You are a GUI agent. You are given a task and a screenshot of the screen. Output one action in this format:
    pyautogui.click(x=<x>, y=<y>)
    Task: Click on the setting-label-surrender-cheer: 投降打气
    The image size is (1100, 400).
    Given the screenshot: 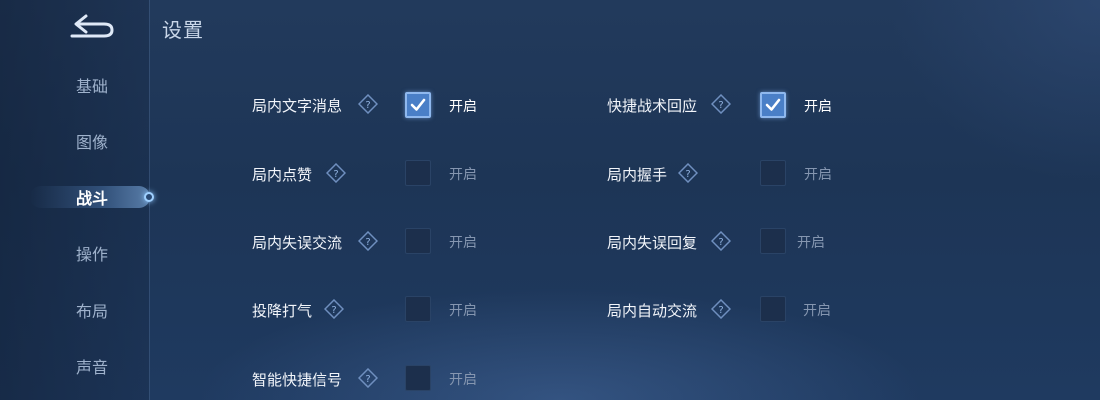 What is the action you would take?
    pyautogui.click(x=282, y=311)
    